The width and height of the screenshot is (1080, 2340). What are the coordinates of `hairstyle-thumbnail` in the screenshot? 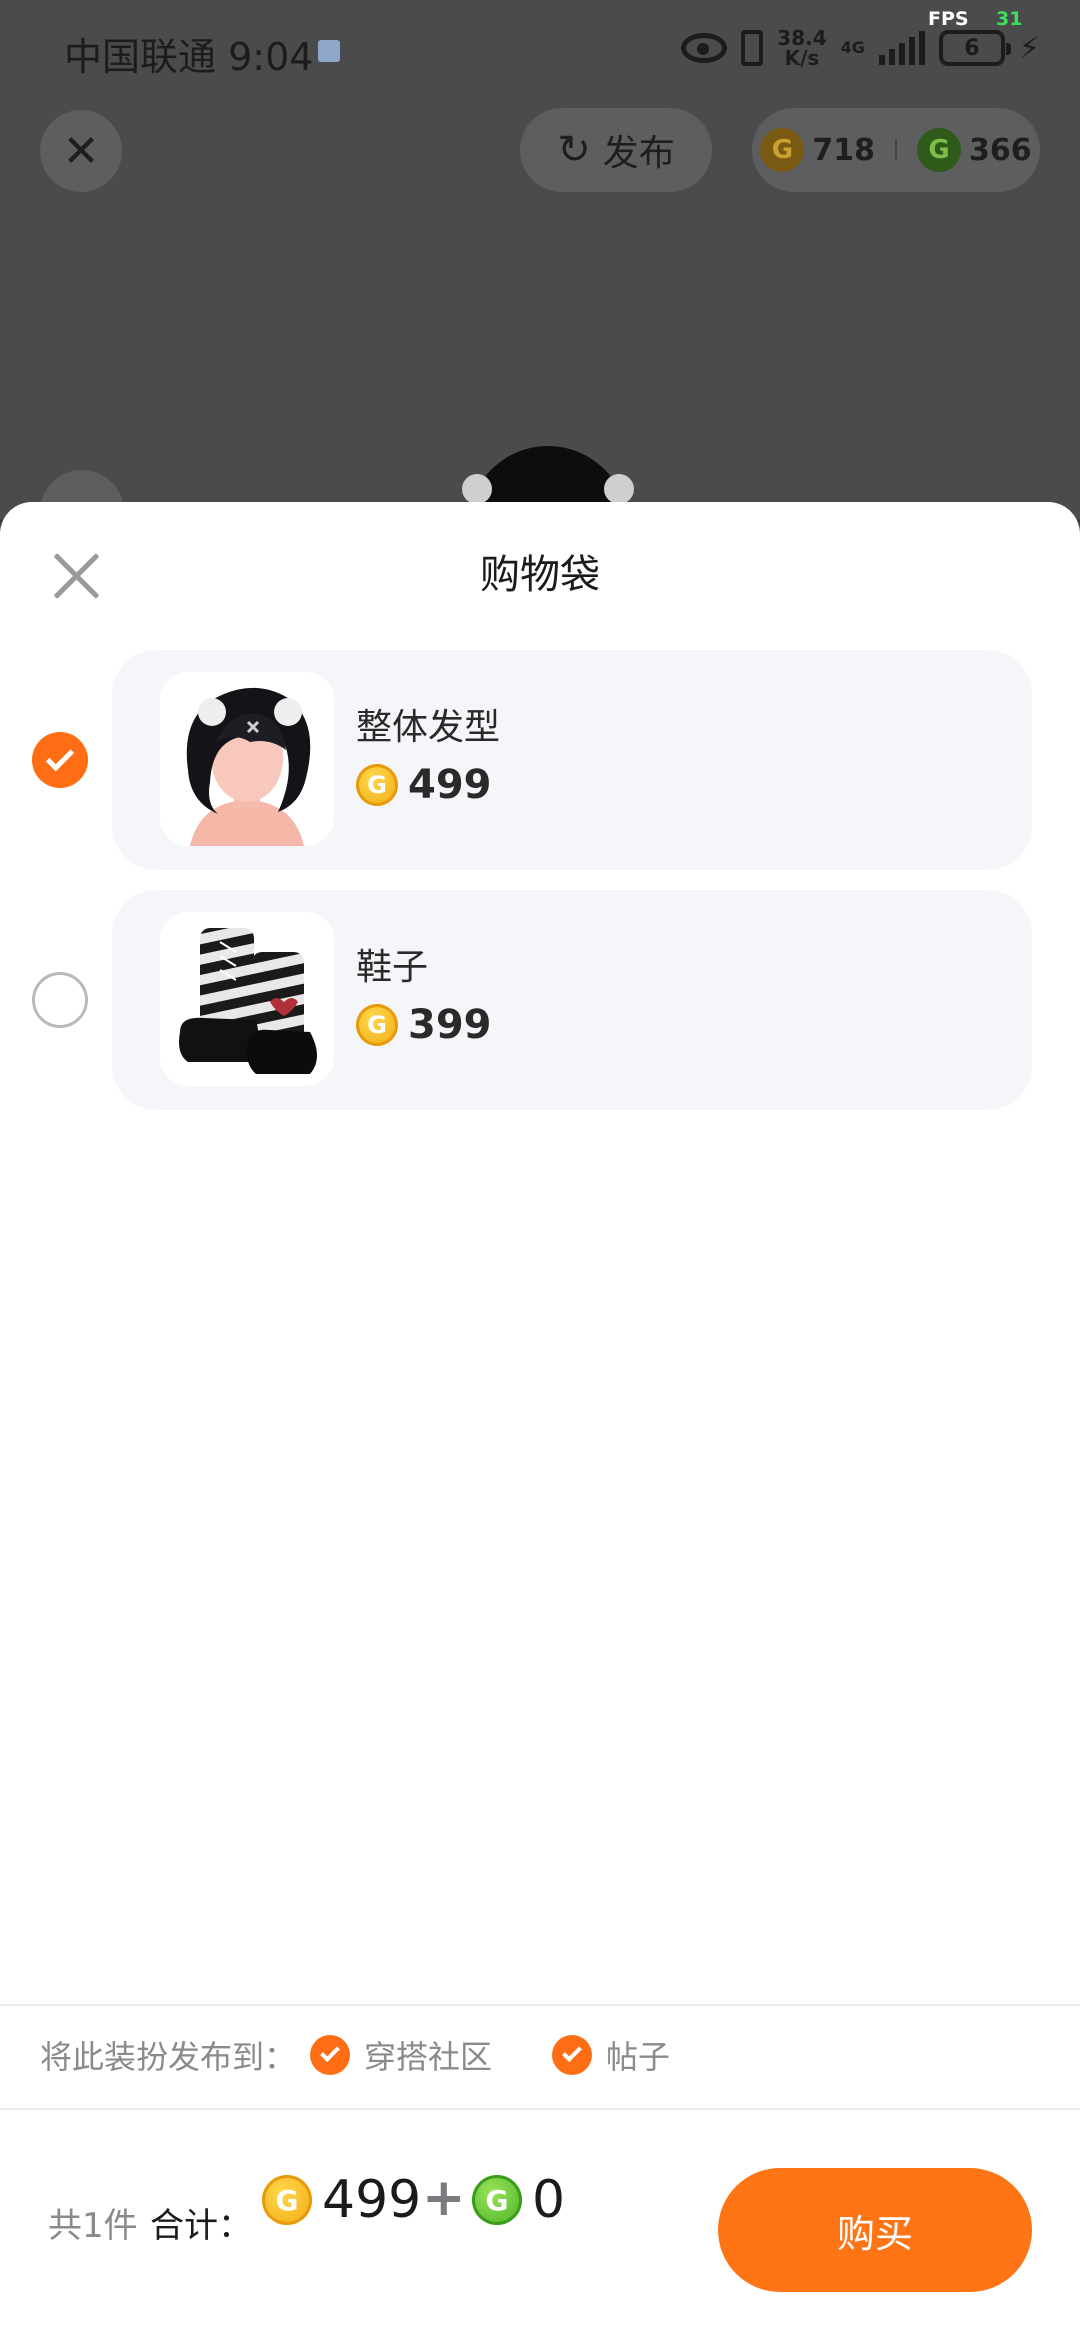 It's located at (247, 759).